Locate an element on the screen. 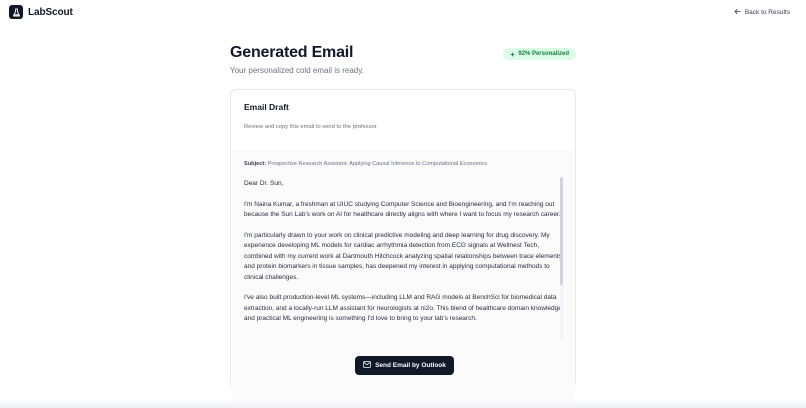  mail-icon is located at coordinates (367, 365).